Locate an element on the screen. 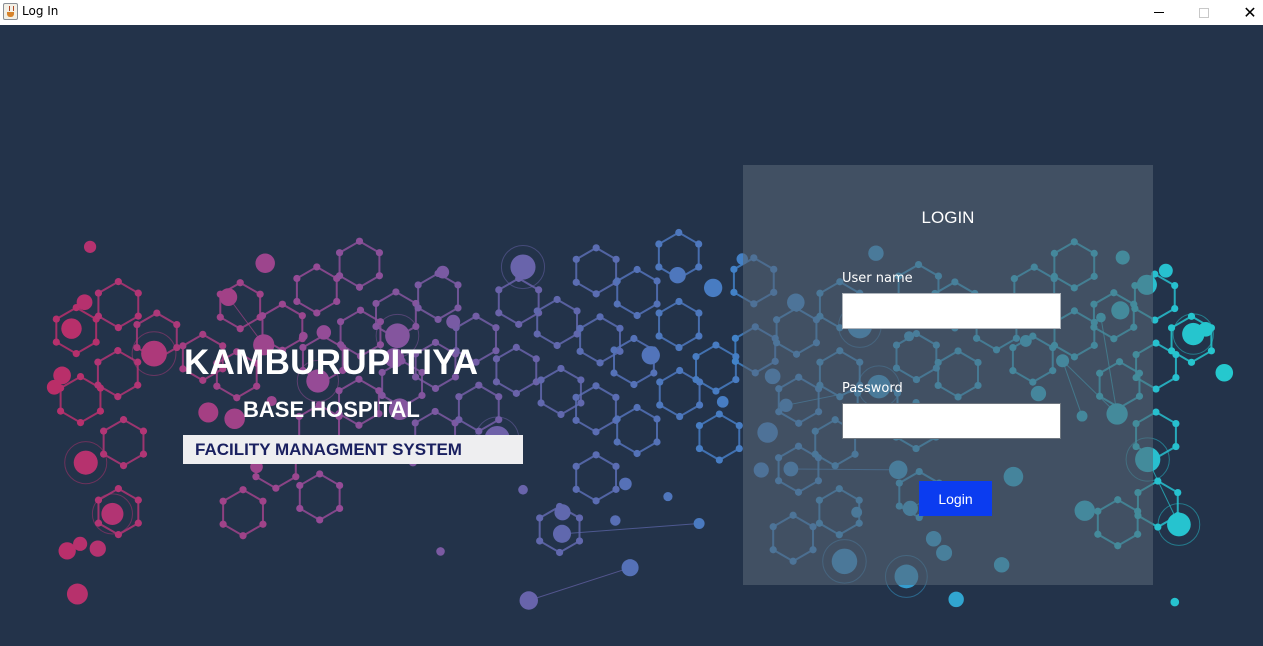  username-field is located at coordinates (951, 311).